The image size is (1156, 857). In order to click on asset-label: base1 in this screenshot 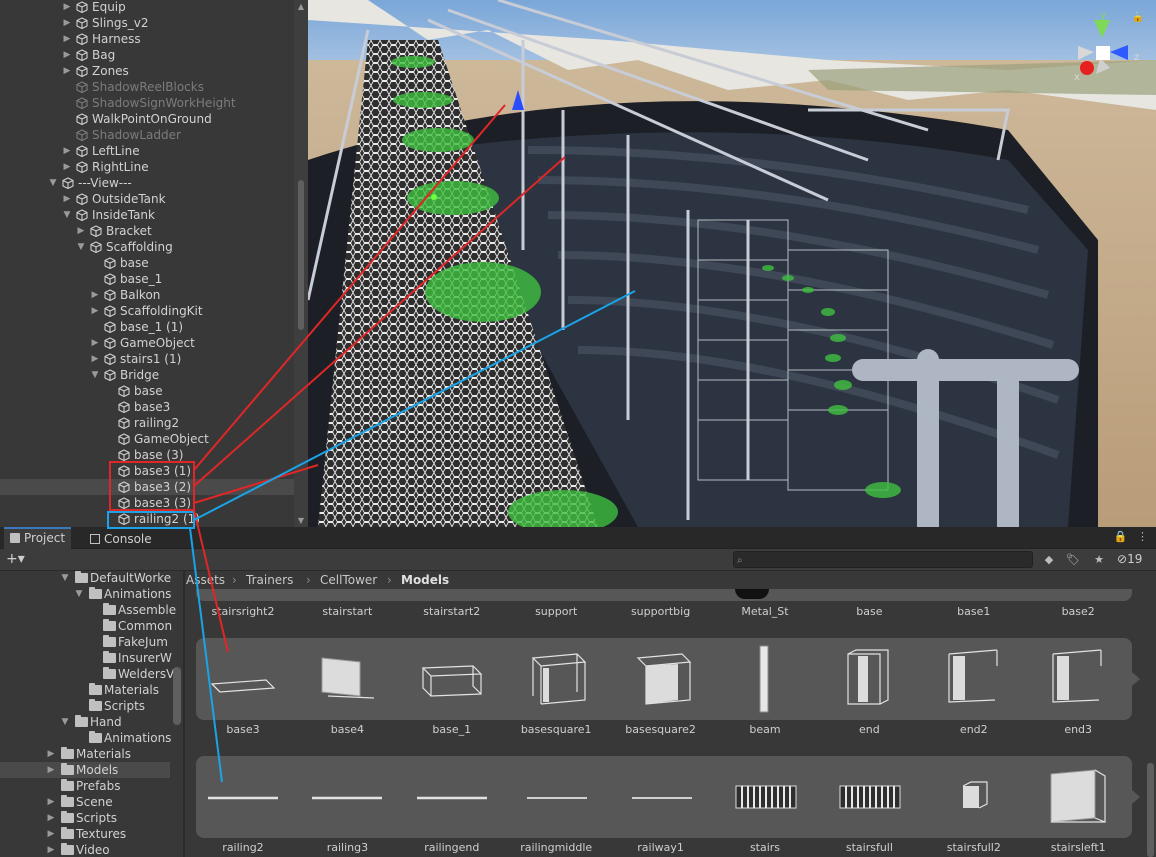, I will do `click(974, 611)`.